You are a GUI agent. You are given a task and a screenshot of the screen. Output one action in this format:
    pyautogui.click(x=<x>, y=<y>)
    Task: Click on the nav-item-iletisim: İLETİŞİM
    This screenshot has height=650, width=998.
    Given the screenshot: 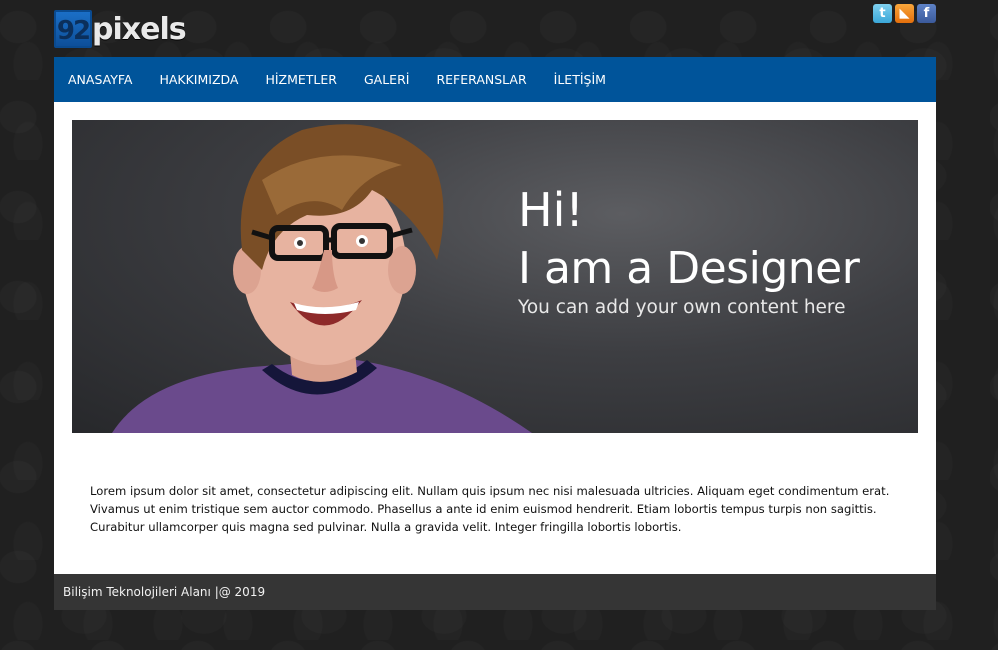 What is the action you would take?
    pyautogui.click(x=580, y=79)
    